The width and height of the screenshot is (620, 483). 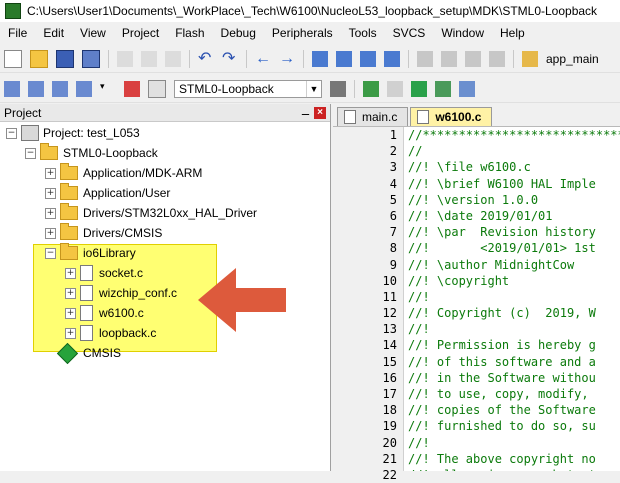 I want to click on tree-file-socket: + socket.c, so click(x=104, y=273).